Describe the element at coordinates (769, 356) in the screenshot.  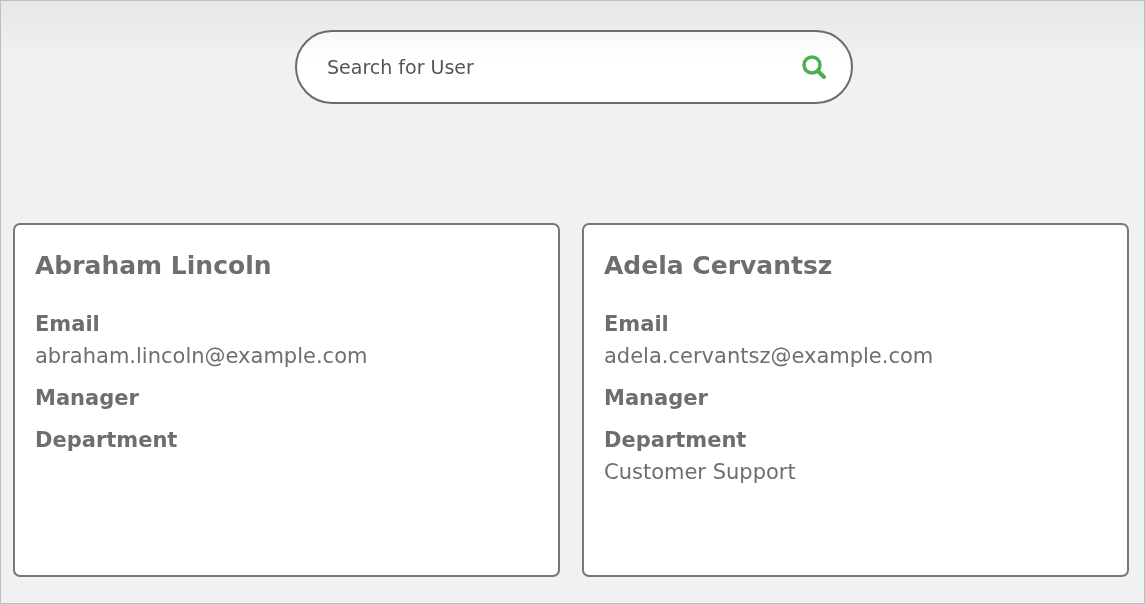
I see `field-value: adela.cervantsz@example.com` at that location.